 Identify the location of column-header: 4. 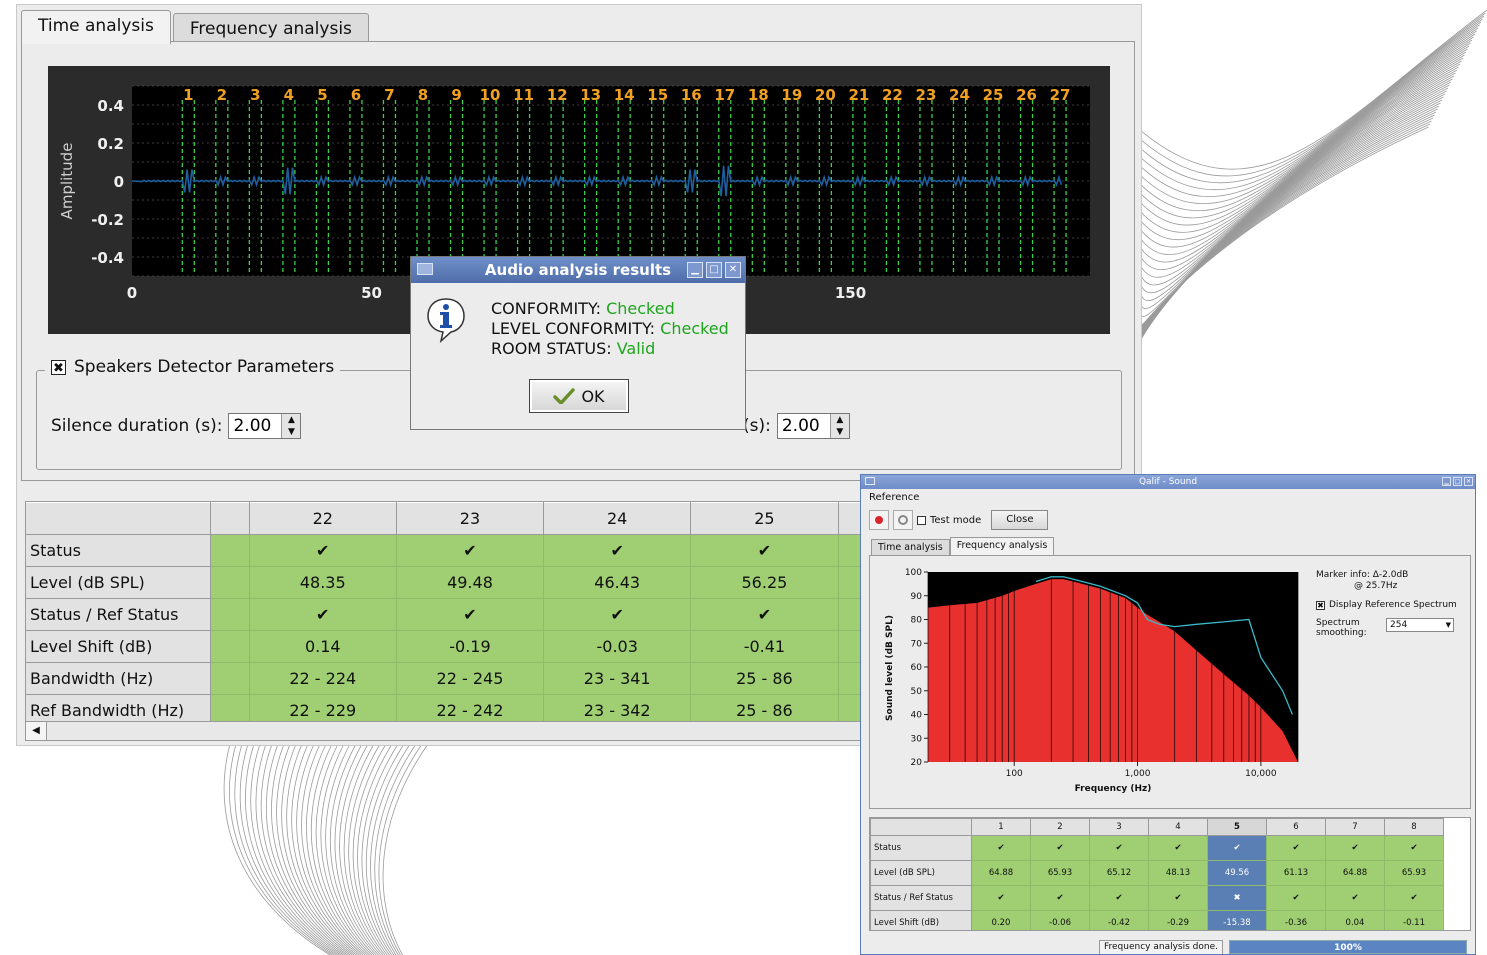
(1178, 827).